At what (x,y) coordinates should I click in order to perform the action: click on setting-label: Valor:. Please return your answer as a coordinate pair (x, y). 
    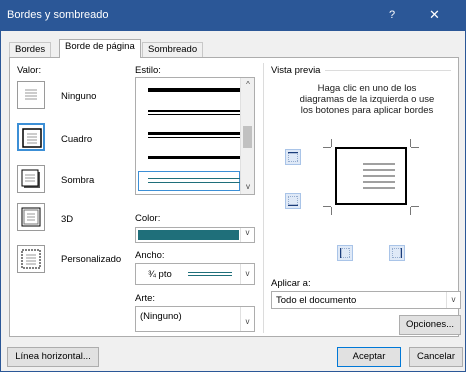
    Looking at the image, I should click on (29, 70).